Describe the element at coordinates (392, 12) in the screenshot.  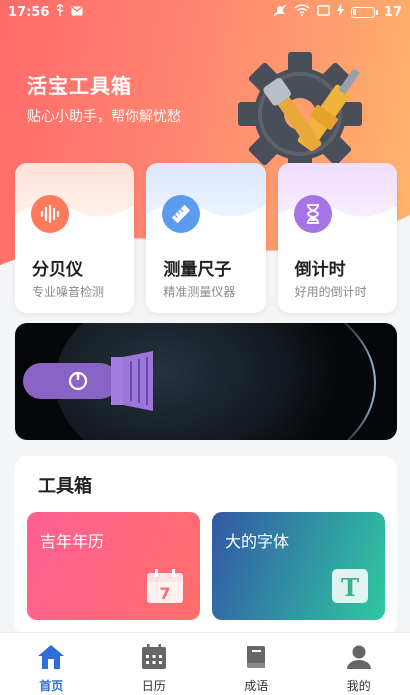
I see `battery-level: 17` at that location.